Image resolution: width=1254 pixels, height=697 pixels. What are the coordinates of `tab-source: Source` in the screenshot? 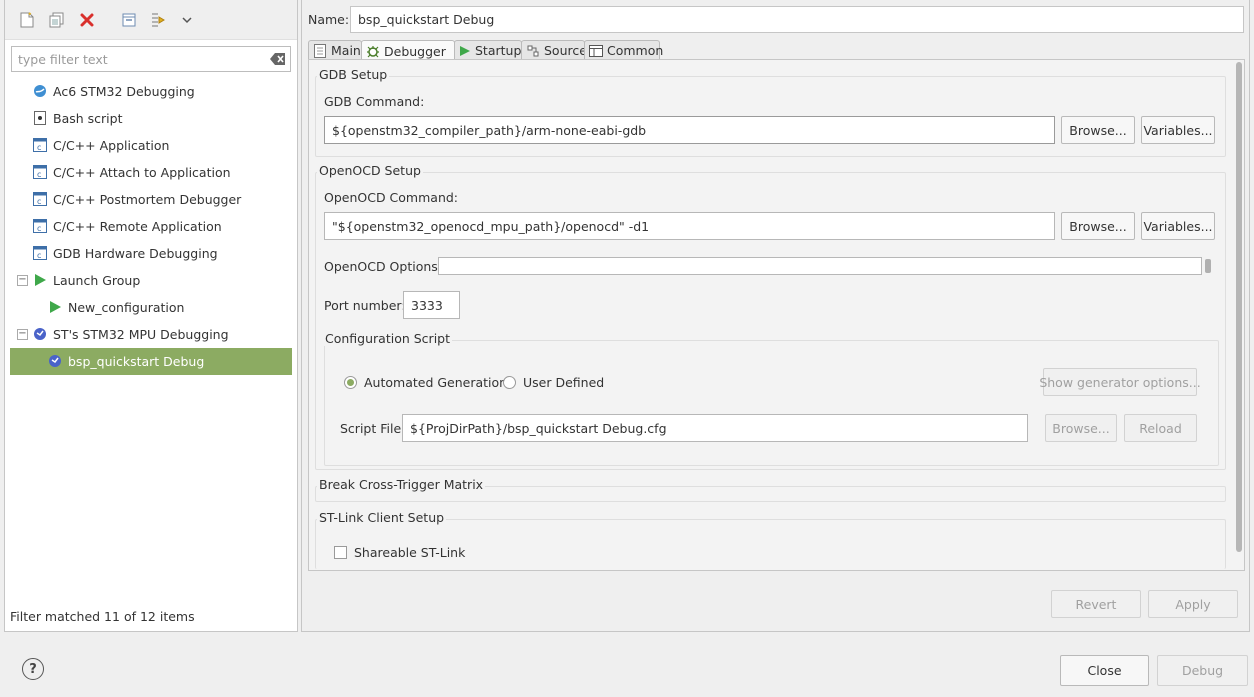 It's located at (554, 50).